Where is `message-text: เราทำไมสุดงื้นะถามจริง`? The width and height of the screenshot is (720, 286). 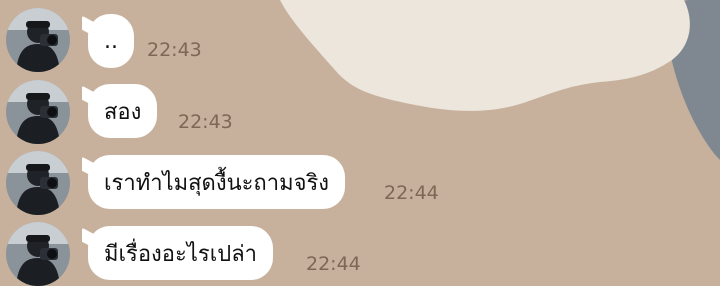 message-text: เราทำไมสุดงื้นะถามจริง is located at coordinates (217, 183).